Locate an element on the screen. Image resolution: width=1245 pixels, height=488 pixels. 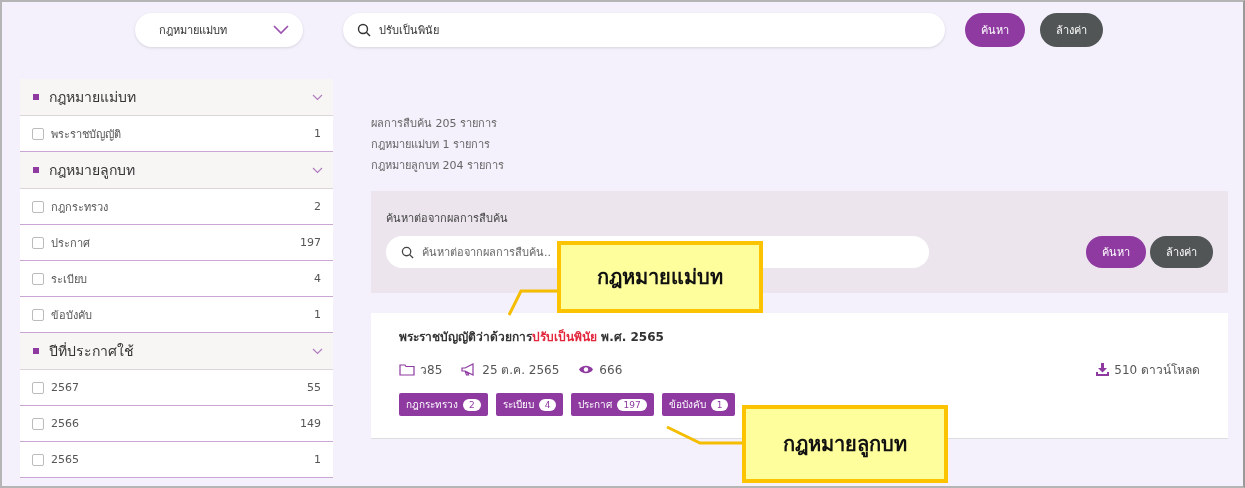
filter-label: ข้อบังคับ is located at coordinates (72, 315).